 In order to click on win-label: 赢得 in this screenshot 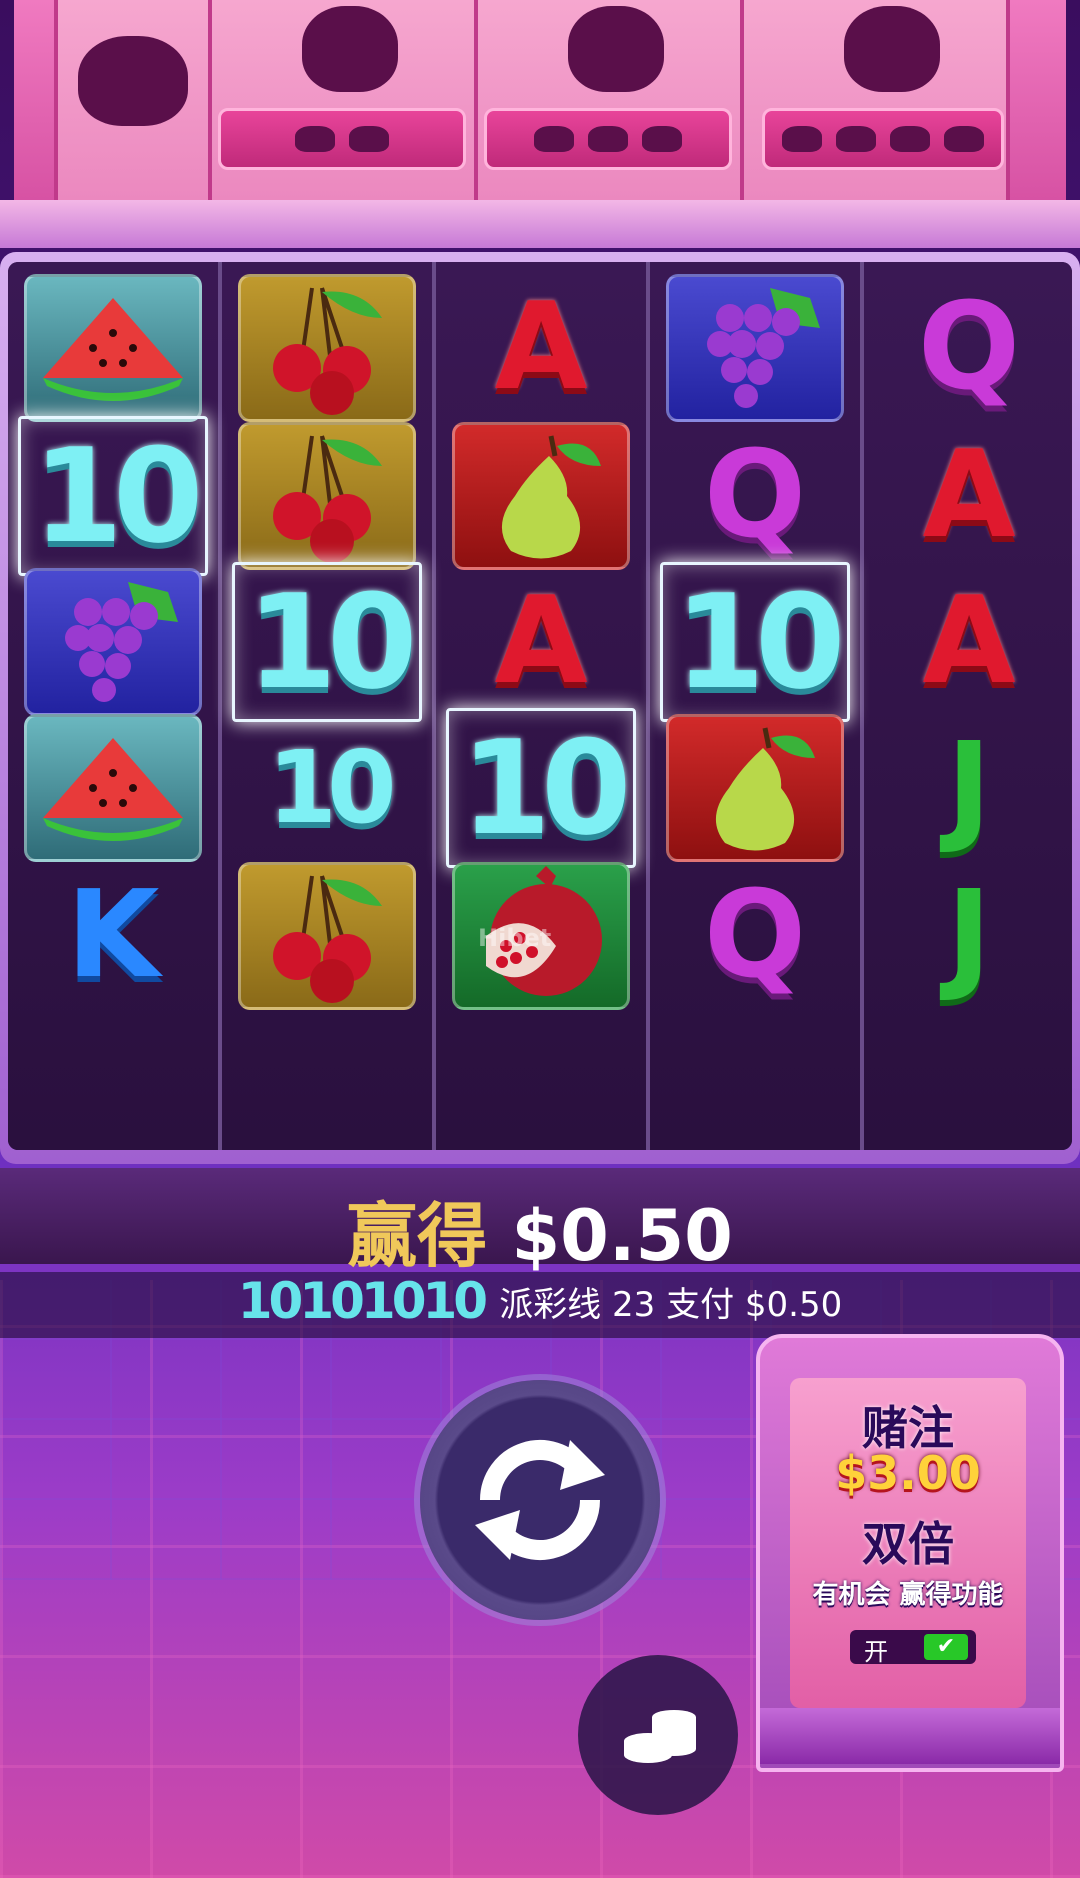, I will do `click(417, 1236)`.